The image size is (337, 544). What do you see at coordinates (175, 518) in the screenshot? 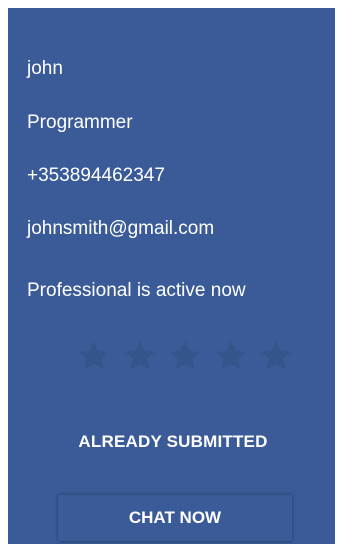
I see `chat-now-button: CHAT NOW` at bounding box center [175, 518].